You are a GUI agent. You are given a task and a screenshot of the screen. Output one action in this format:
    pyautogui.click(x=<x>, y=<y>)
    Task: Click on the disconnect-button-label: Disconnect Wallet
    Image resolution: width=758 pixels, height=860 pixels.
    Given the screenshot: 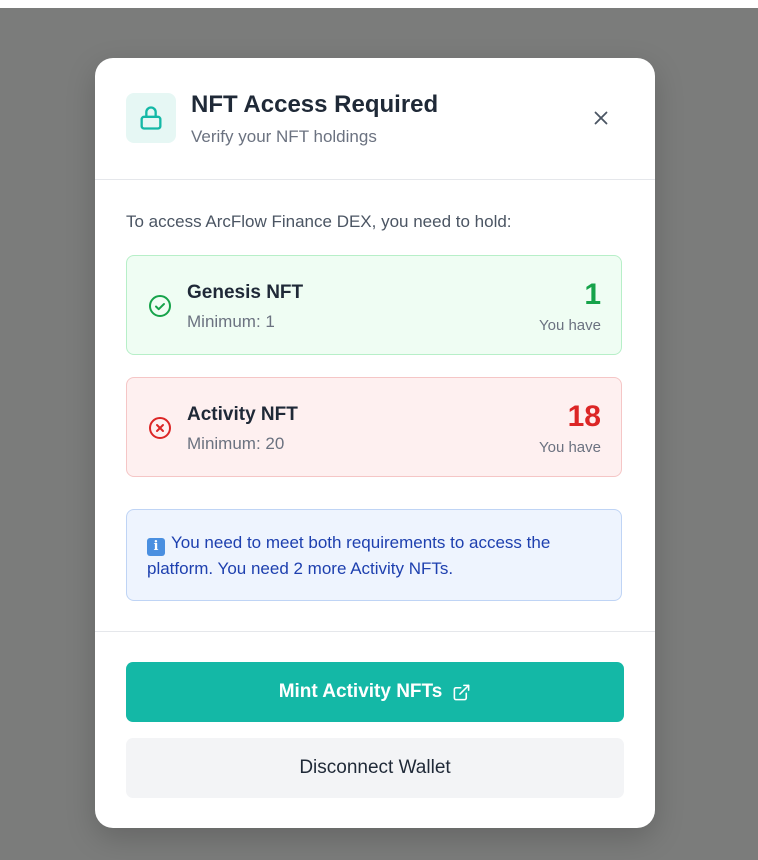 What is the action you would take?
    pyautogui.click(x=375, y=767)
    